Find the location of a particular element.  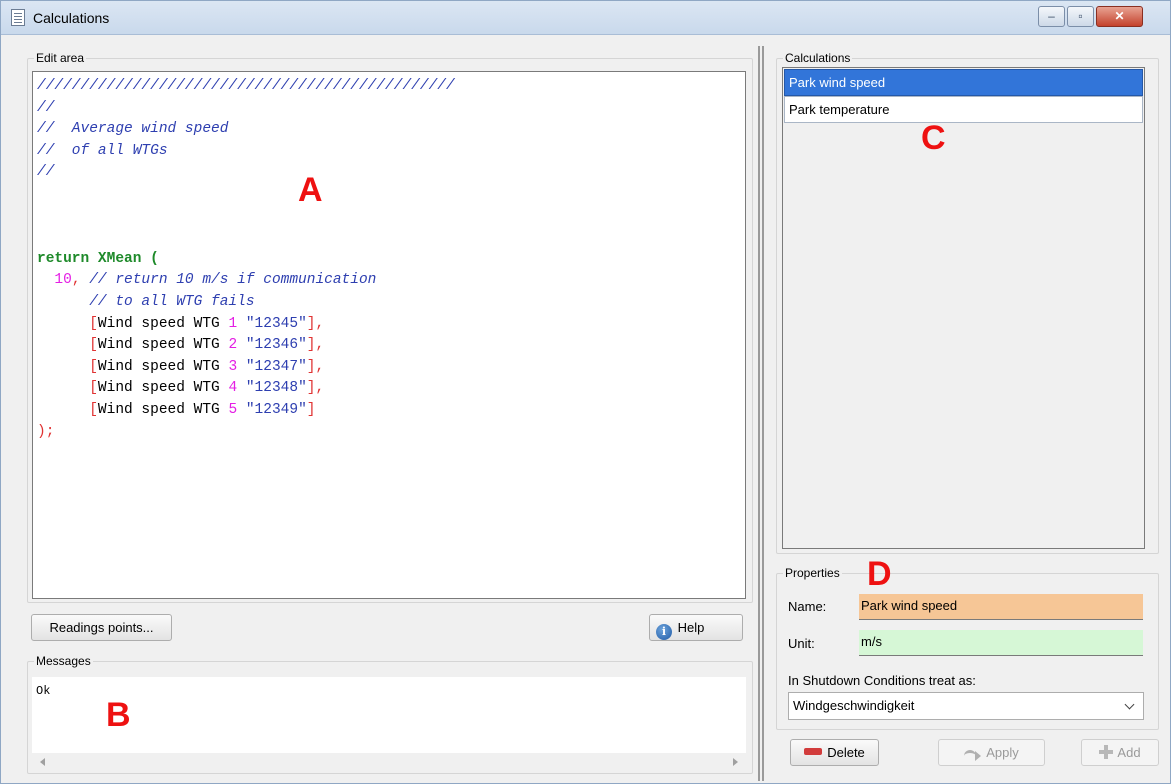

properties-label: Properties is located at coordinates (812, 573).